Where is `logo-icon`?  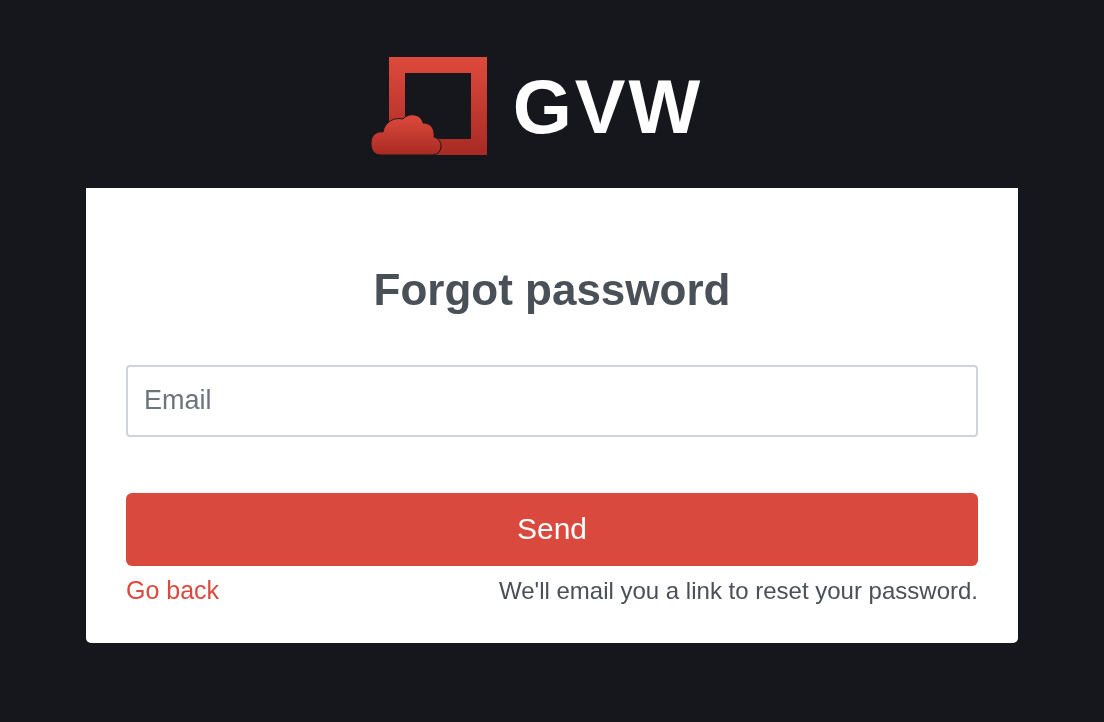
logo-icon is located at coordinates (429, 107).